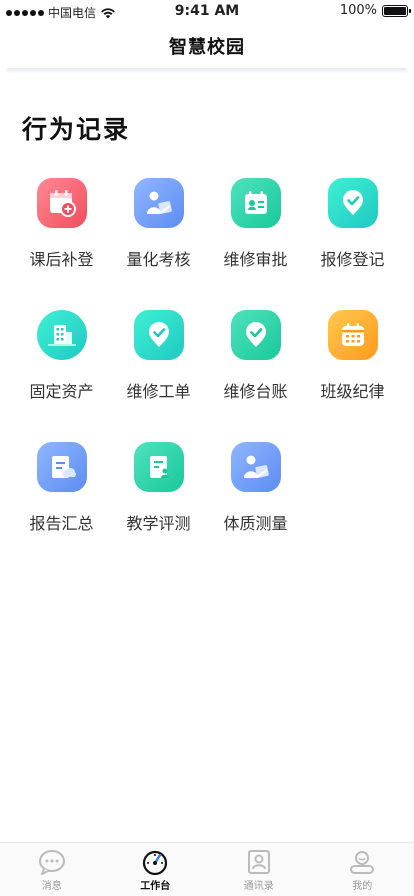 The image size is (414, 896). What do you see at coordinates (258, 862) in the screenshot?
I see `contacts-icon` at bounding box center [258, 862].